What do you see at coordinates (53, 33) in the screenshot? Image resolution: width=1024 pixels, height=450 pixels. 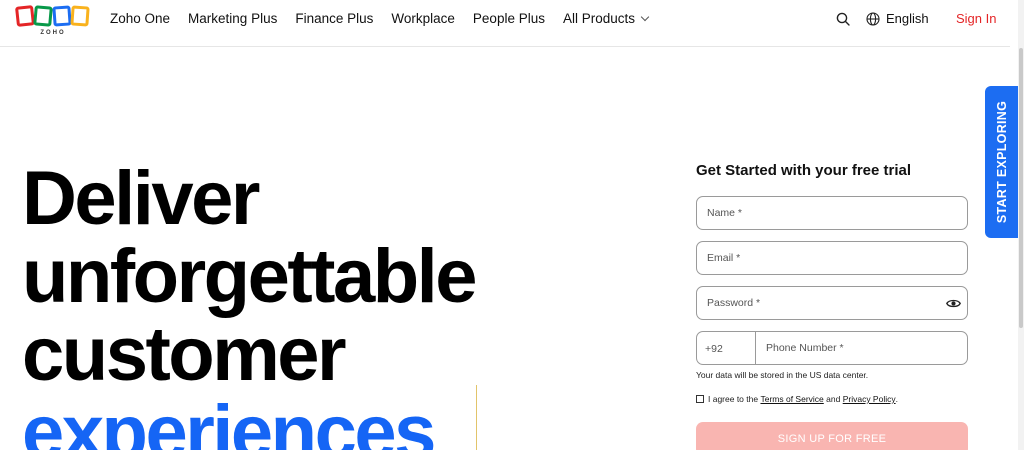 I see `logo-wordmark: ZOHO` at bounding box center [53, 33].